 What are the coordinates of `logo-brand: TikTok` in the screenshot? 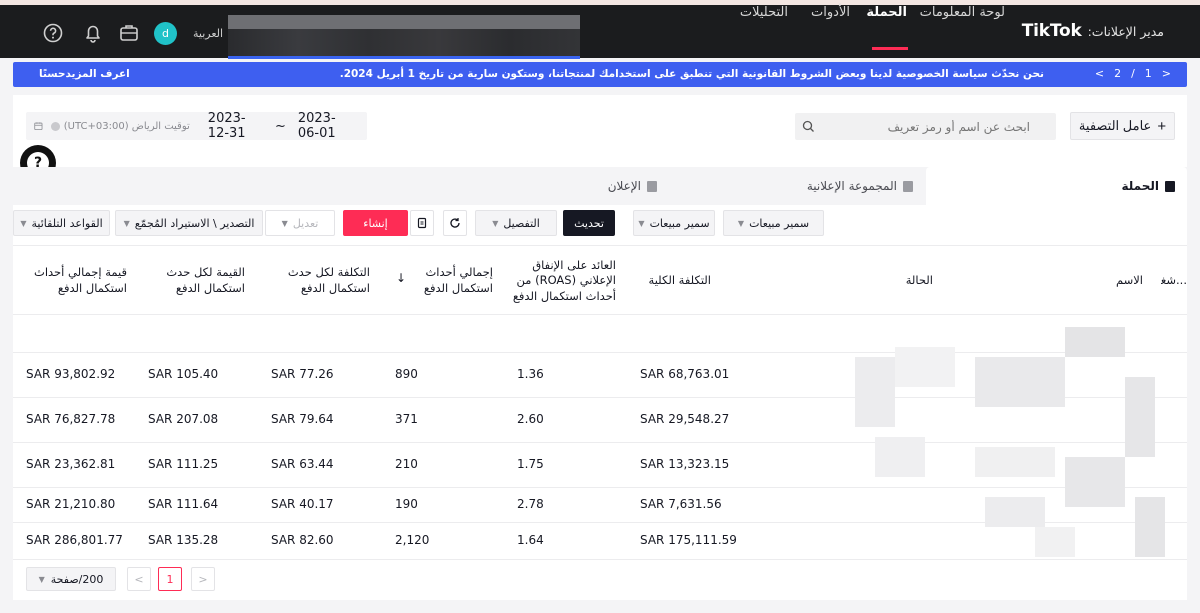 It's located at (1051, 31).